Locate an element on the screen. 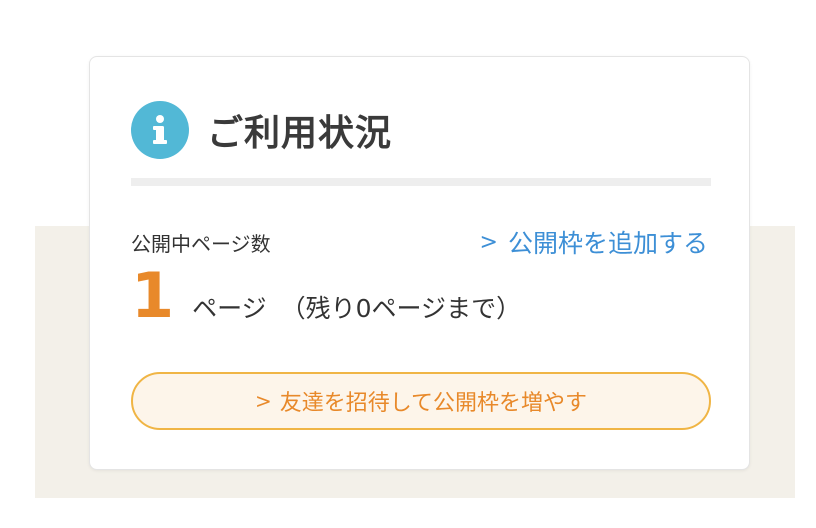 The width and height of the screenshot is (816, 528). add-publish-slot-label: 公開枠を追加する is located at coordinates (607, 243).